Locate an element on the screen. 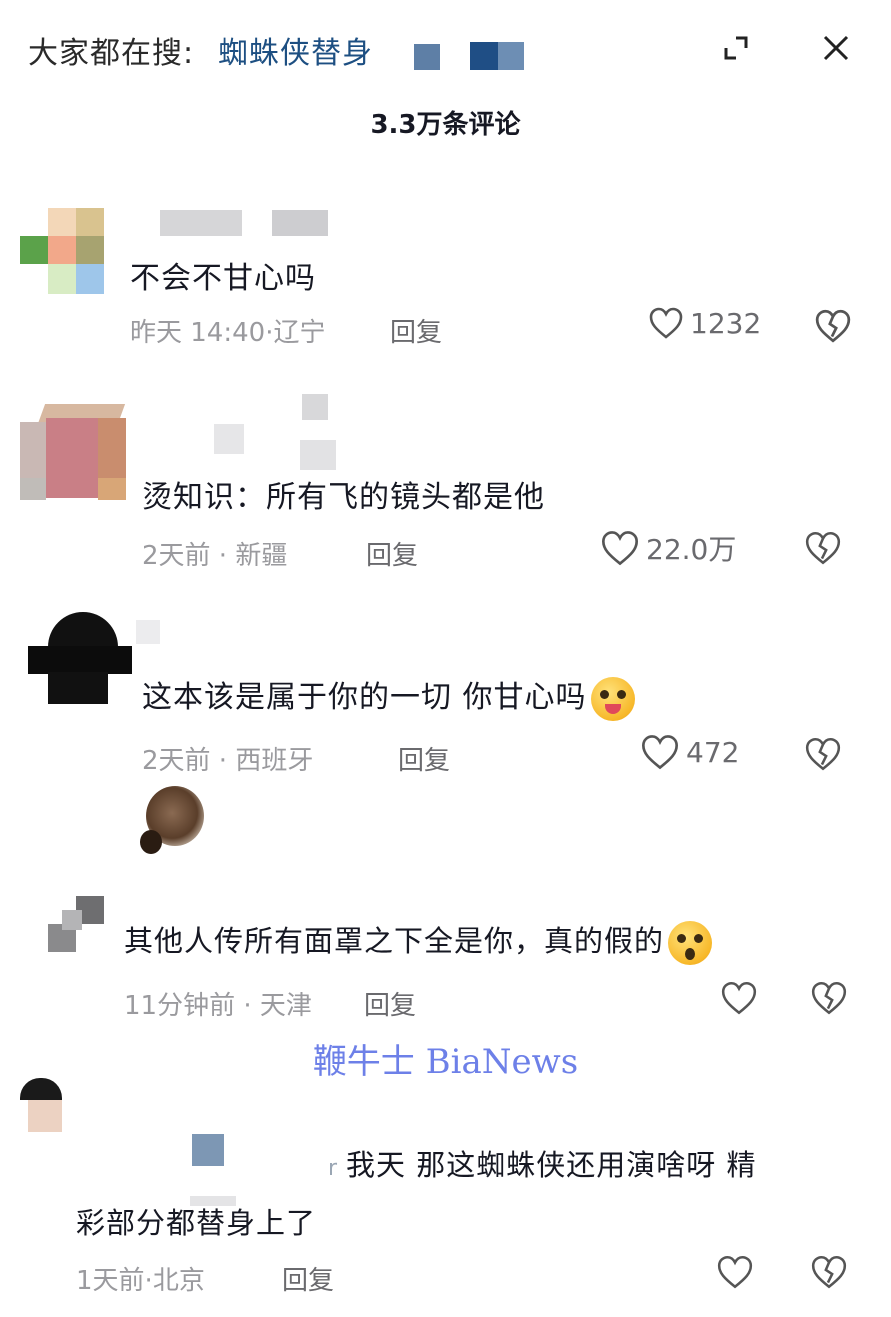  comment-text: r 我天 那这蜘蛛侠还用演啥呀 精 is located at coordinates (542, 1163).